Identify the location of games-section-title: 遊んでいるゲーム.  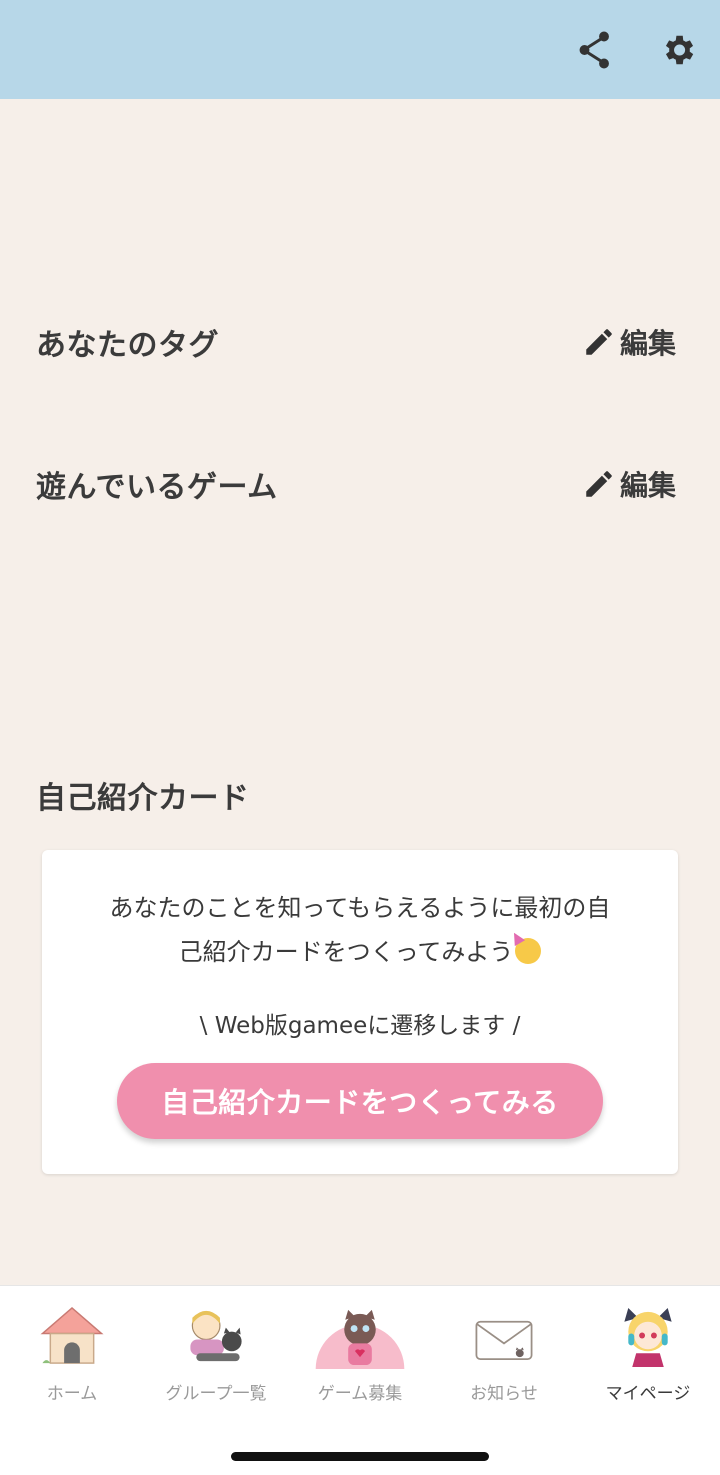
(157, 487).